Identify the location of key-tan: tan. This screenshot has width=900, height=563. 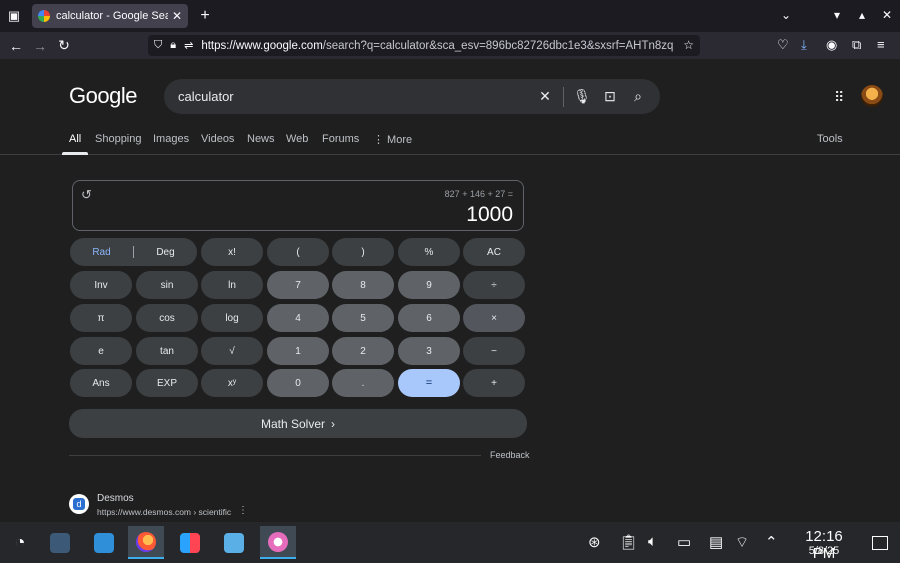
(167, 351).